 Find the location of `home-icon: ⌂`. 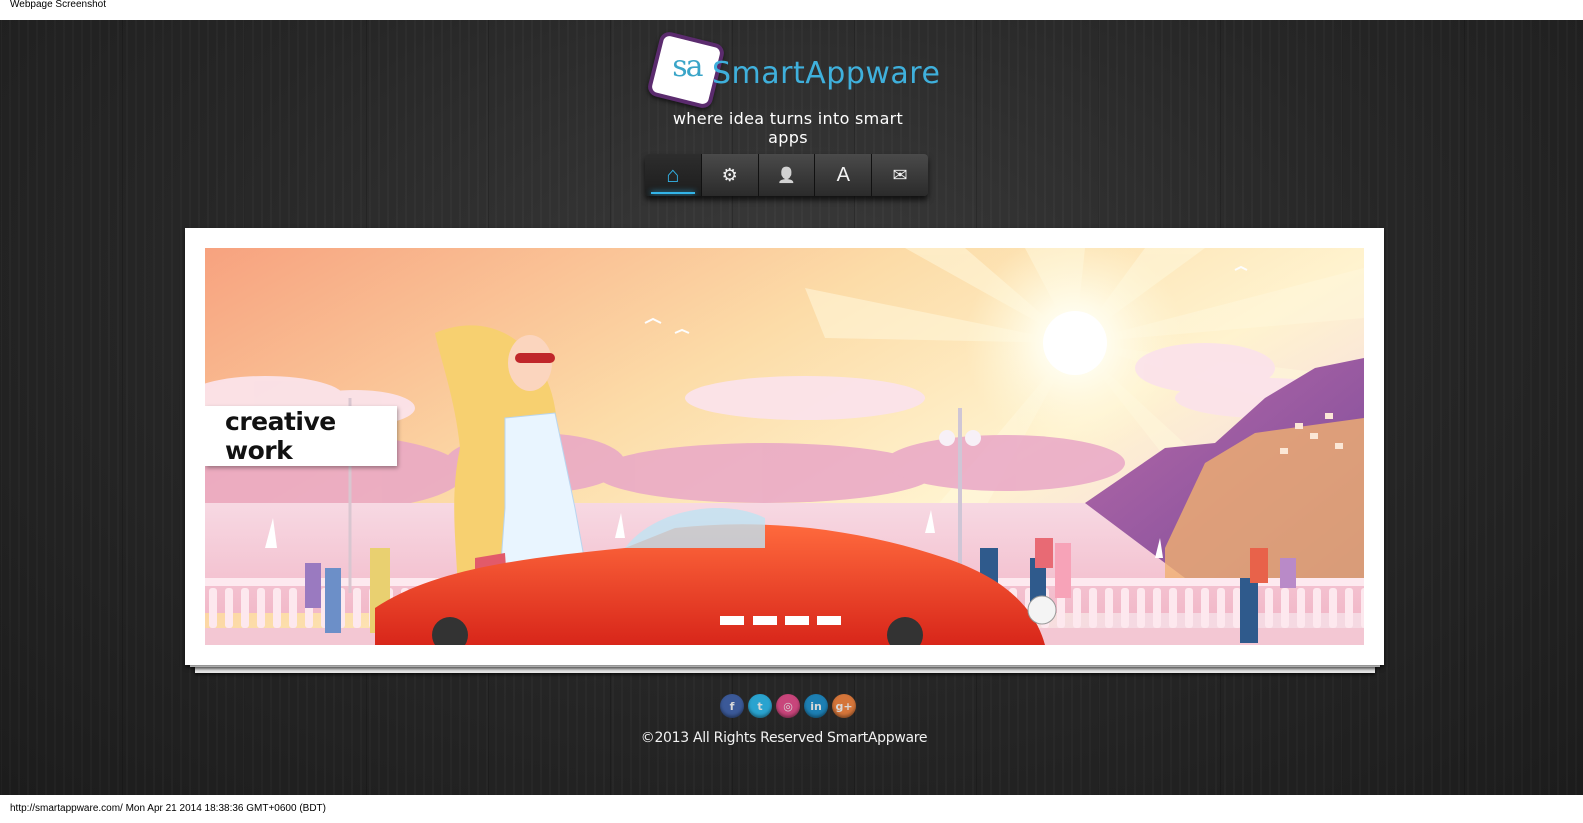

home-icon: ⌂ is located at coordinates (673, 174).